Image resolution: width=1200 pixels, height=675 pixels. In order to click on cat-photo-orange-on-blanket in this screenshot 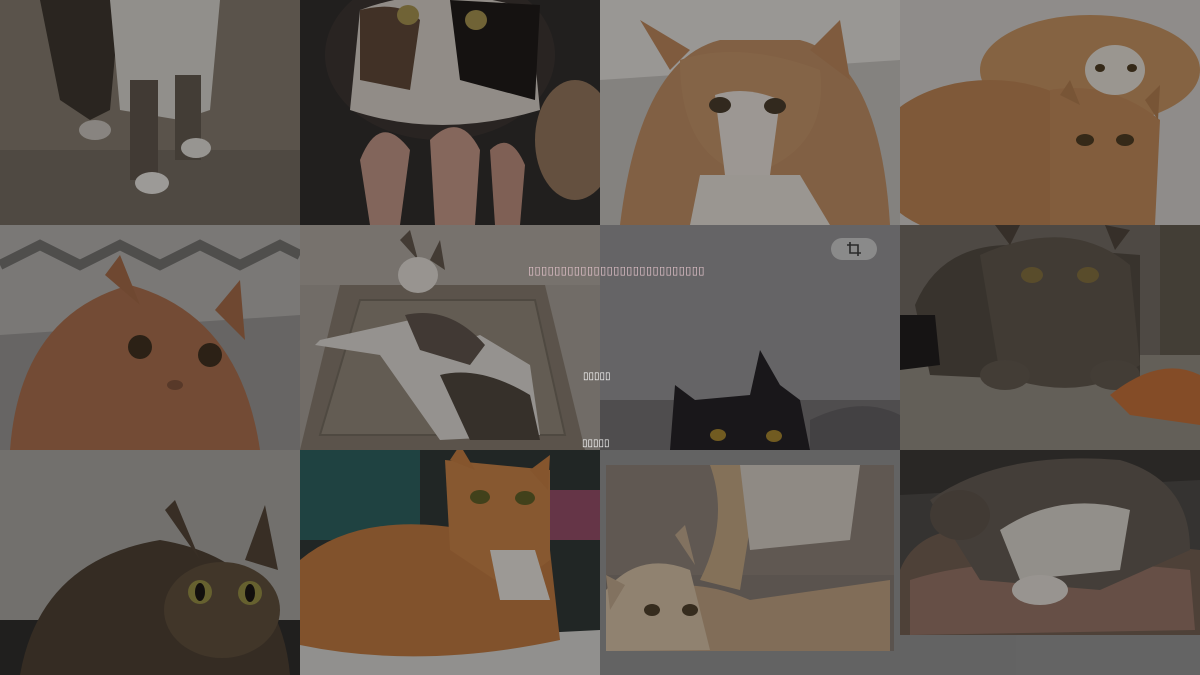, I will do `click(150, 337)`.